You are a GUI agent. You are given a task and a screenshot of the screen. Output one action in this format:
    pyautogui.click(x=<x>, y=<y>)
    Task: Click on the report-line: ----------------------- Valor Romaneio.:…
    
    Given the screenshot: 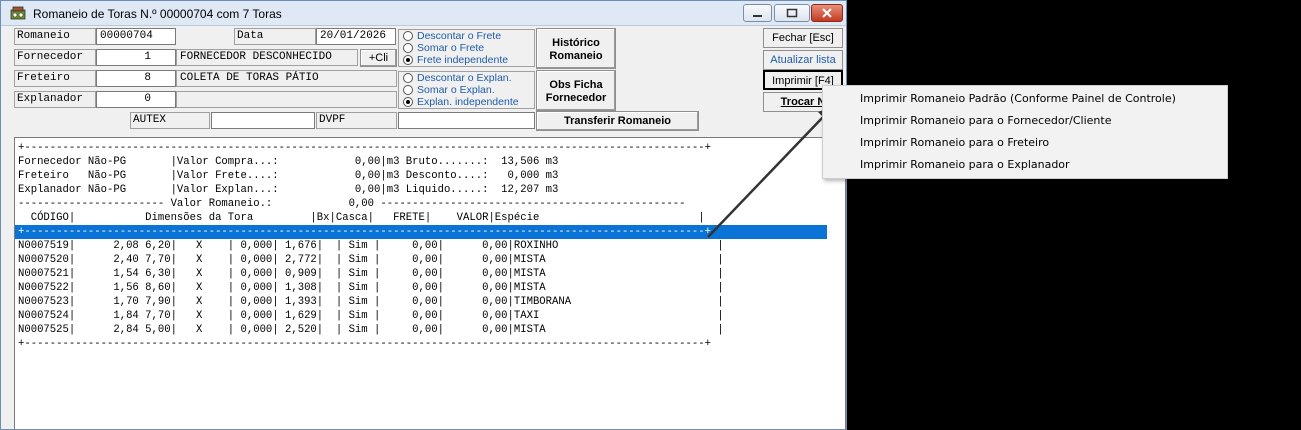 What is the action you would take?
    pyautogui.click(x=352, y=204)
    